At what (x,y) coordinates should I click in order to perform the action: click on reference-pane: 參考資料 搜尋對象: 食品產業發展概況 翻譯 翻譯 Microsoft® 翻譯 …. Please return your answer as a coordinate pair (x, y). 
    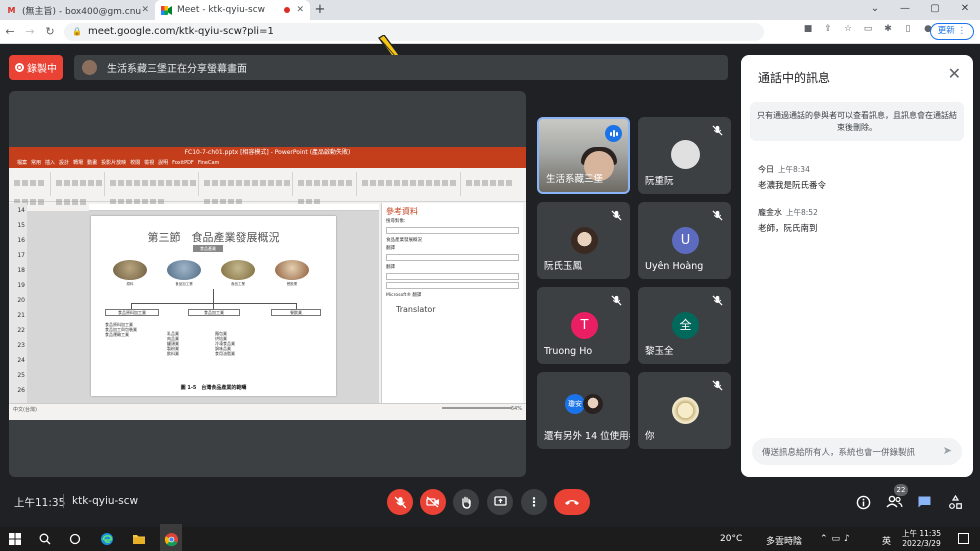
    Looking at the image, I should click on (452, 303).